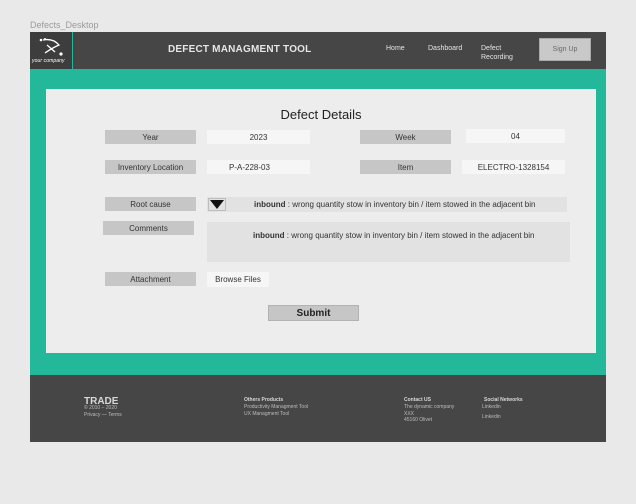 The image size is (636, 504). What do you see at coordinates (506, 53) in the screenshot?
I see `nav-defect-recording: Defect Recording` at bounding box center [506, 53].